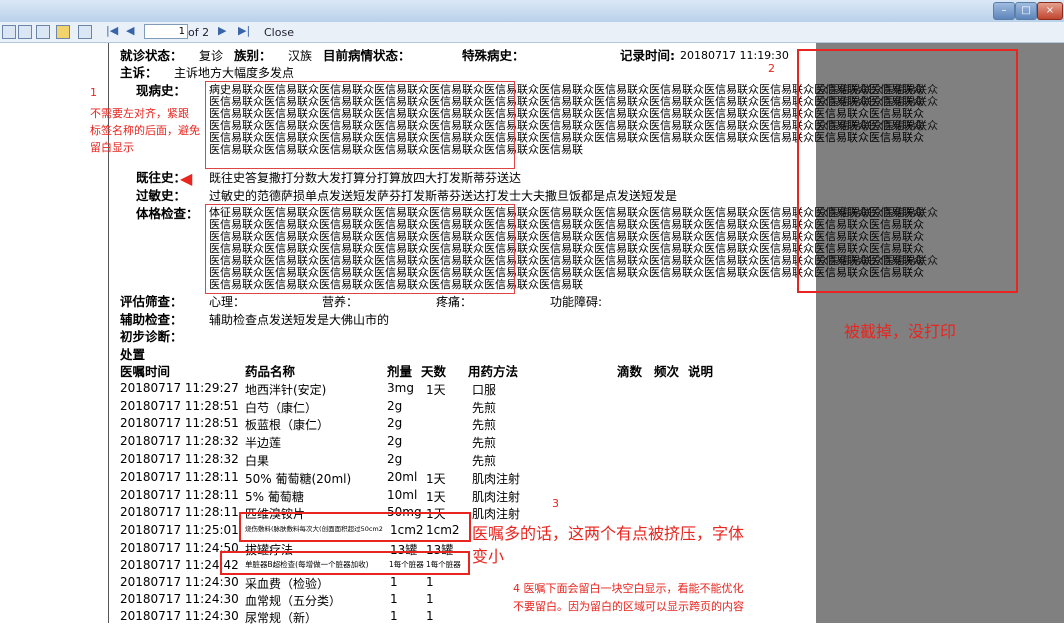  What do you see at coordinates (151, 301) in the screenshot?
I see `assessment-label: 评估筛查：` at bounding box center [151, 301].